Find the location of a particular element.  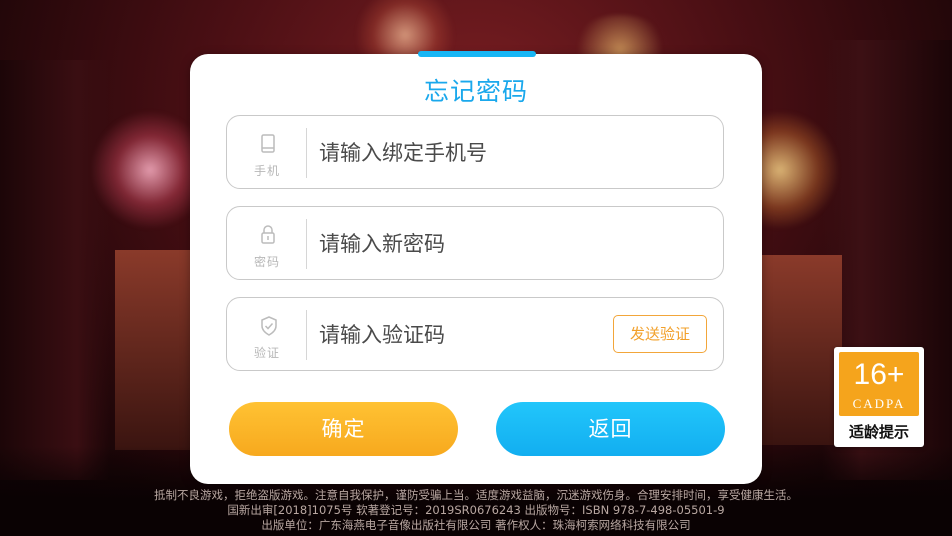

castle-wall-left is located at coordinates (155, 350).